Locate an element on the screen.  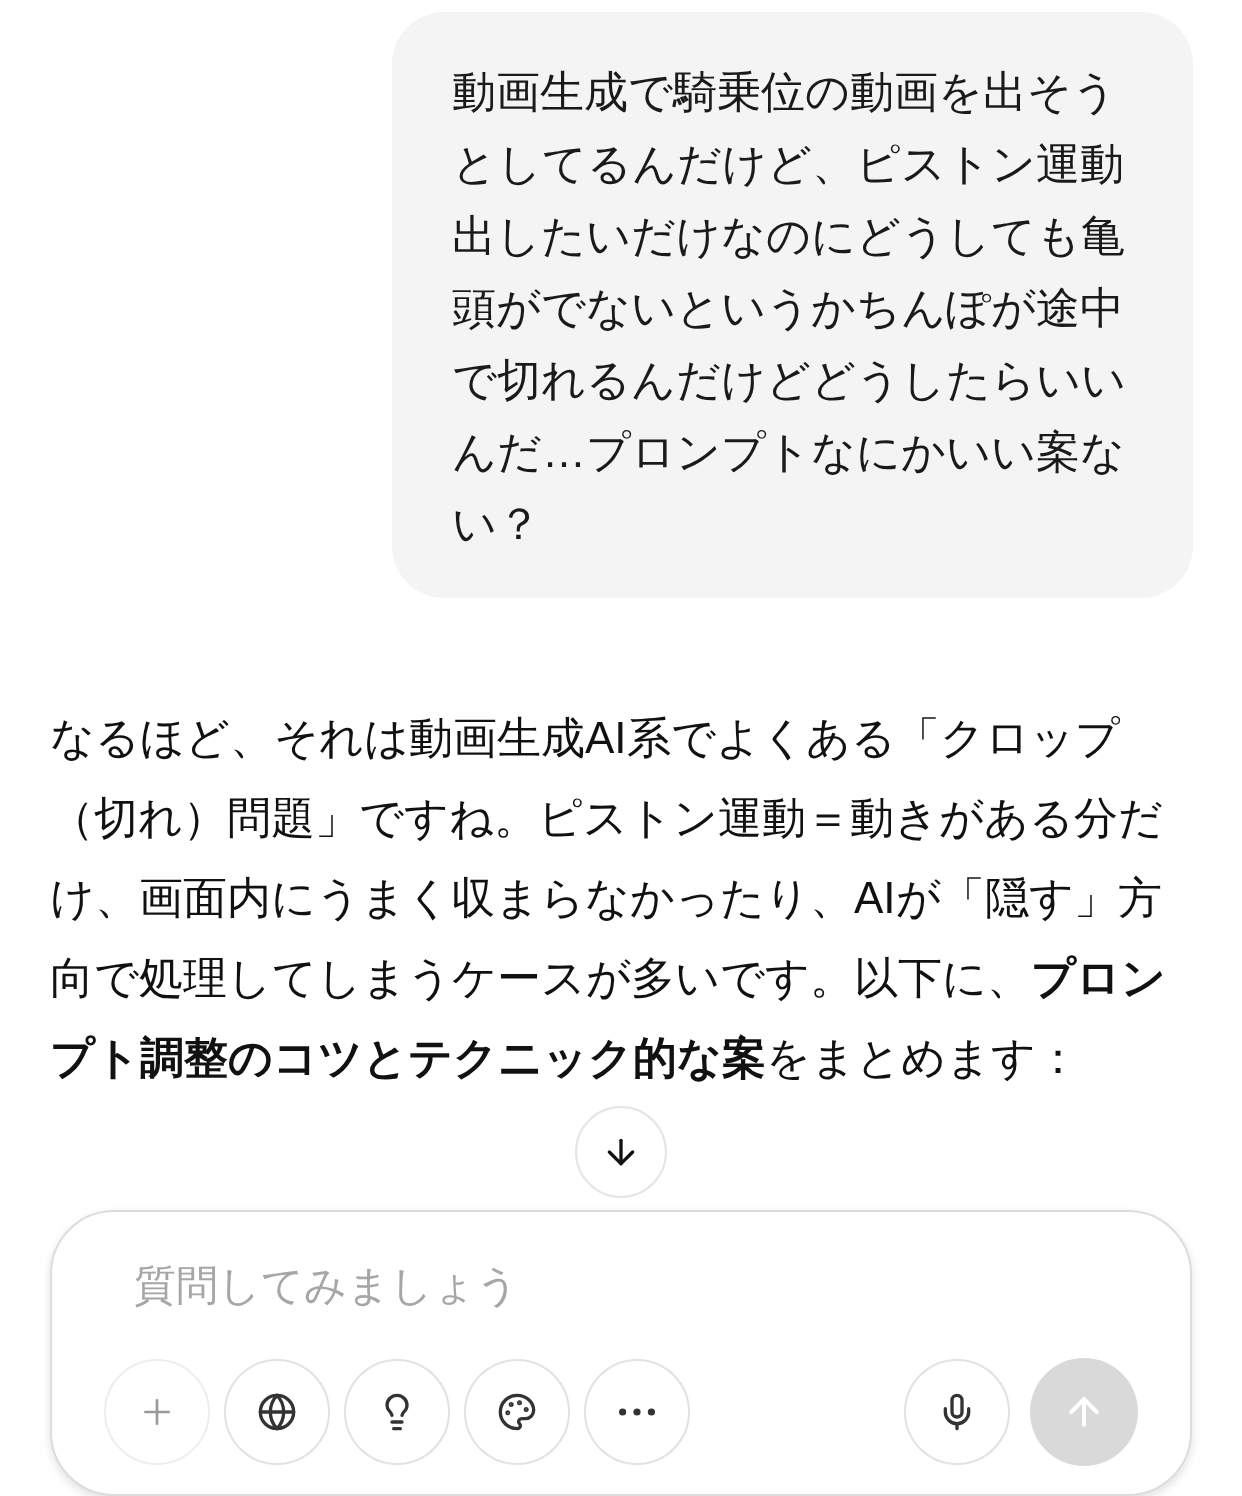
question-input-field: 質問してみましょう is located at coordinates (636, 1285).